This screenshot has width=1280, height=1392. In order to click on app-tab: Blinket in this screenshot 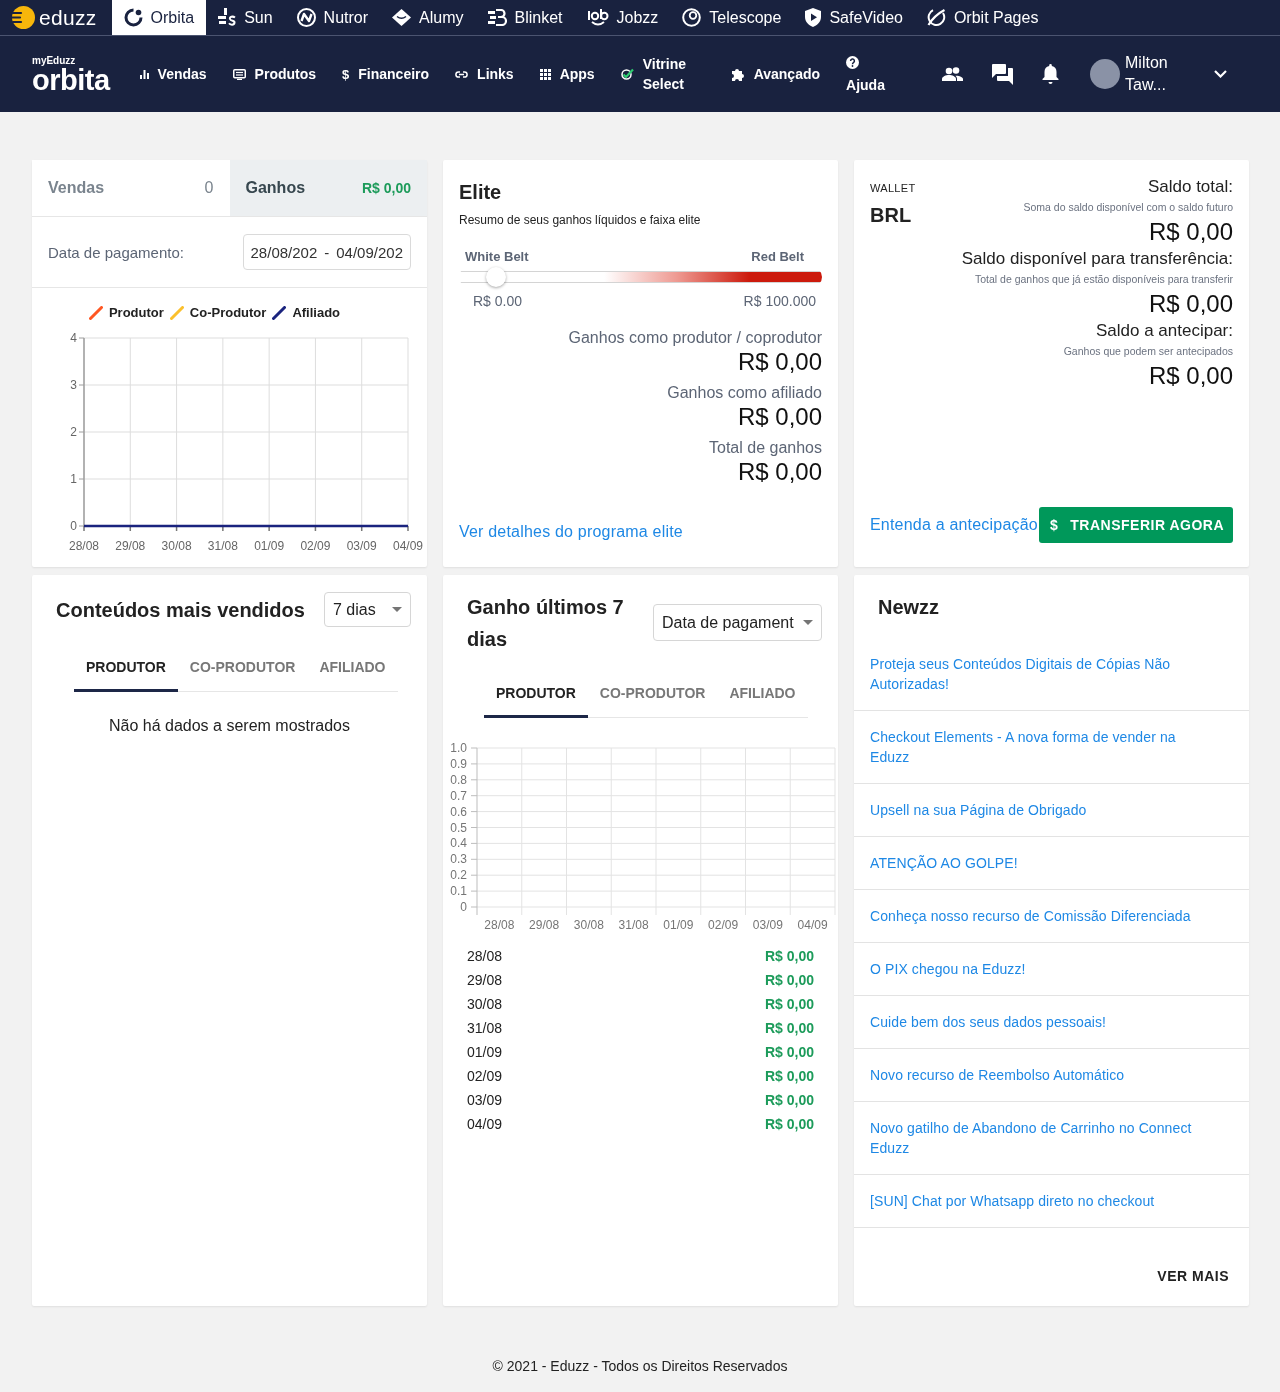, I will do `click(525, 17)`.